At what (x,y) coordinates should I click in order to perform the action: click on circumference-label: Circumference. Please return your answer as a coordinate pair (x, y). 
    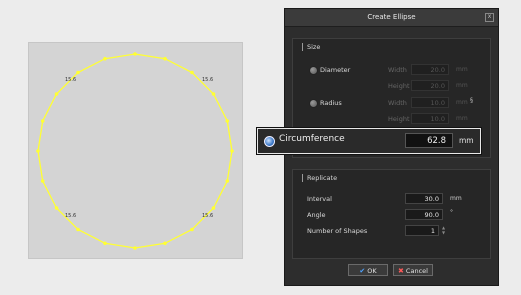
    Looking at the image, I should click on (312, 139).